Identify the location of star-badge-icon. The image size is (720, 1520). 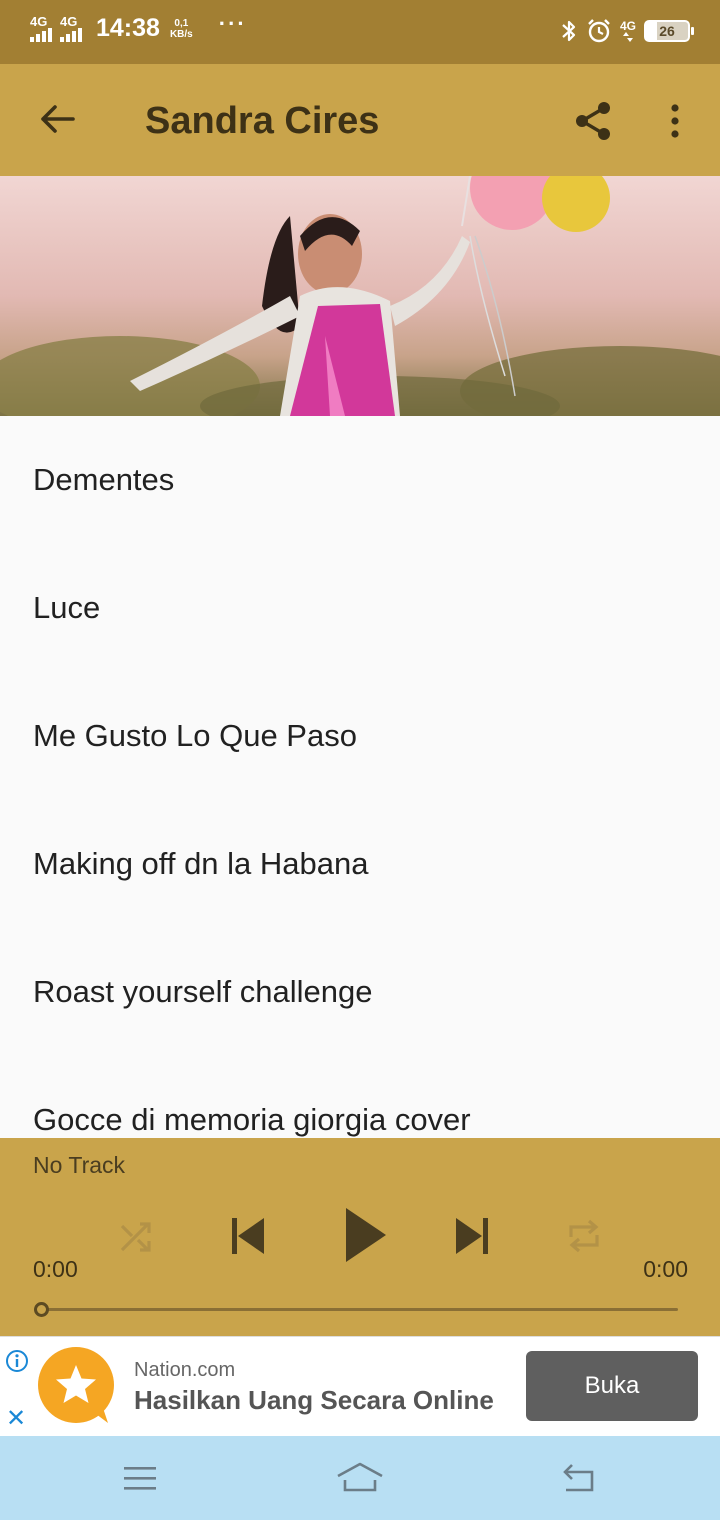
(76, 1385).